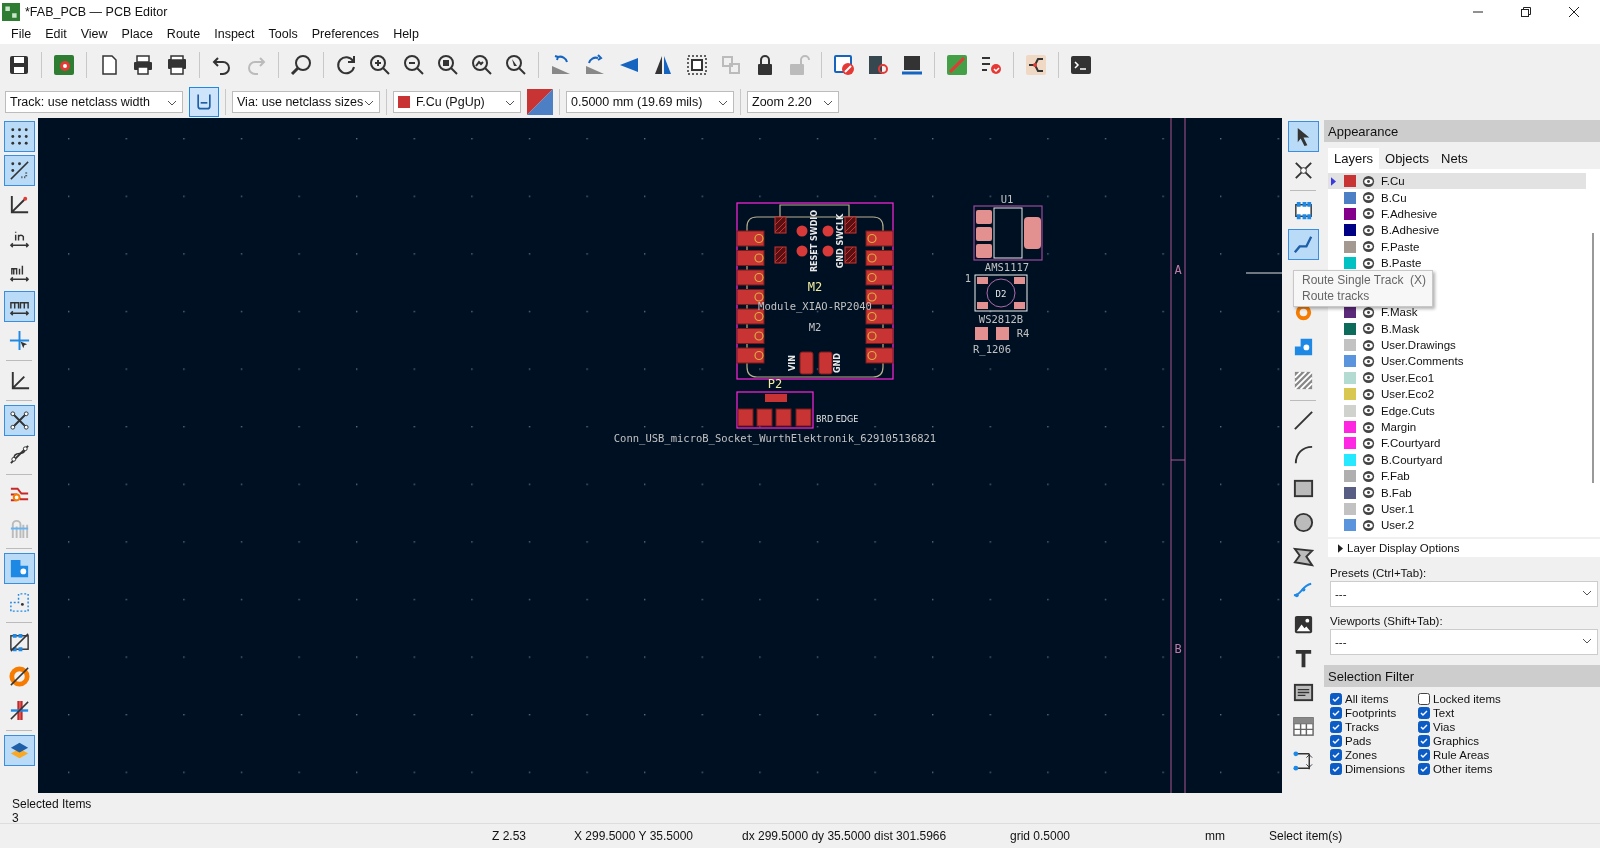 The width and height of the screenshot is (1600, 848). What do you see at coordinates (792, 363) in the screenshot?
I see `silkscreen-label: VIN` at bounding box center [792, 363].